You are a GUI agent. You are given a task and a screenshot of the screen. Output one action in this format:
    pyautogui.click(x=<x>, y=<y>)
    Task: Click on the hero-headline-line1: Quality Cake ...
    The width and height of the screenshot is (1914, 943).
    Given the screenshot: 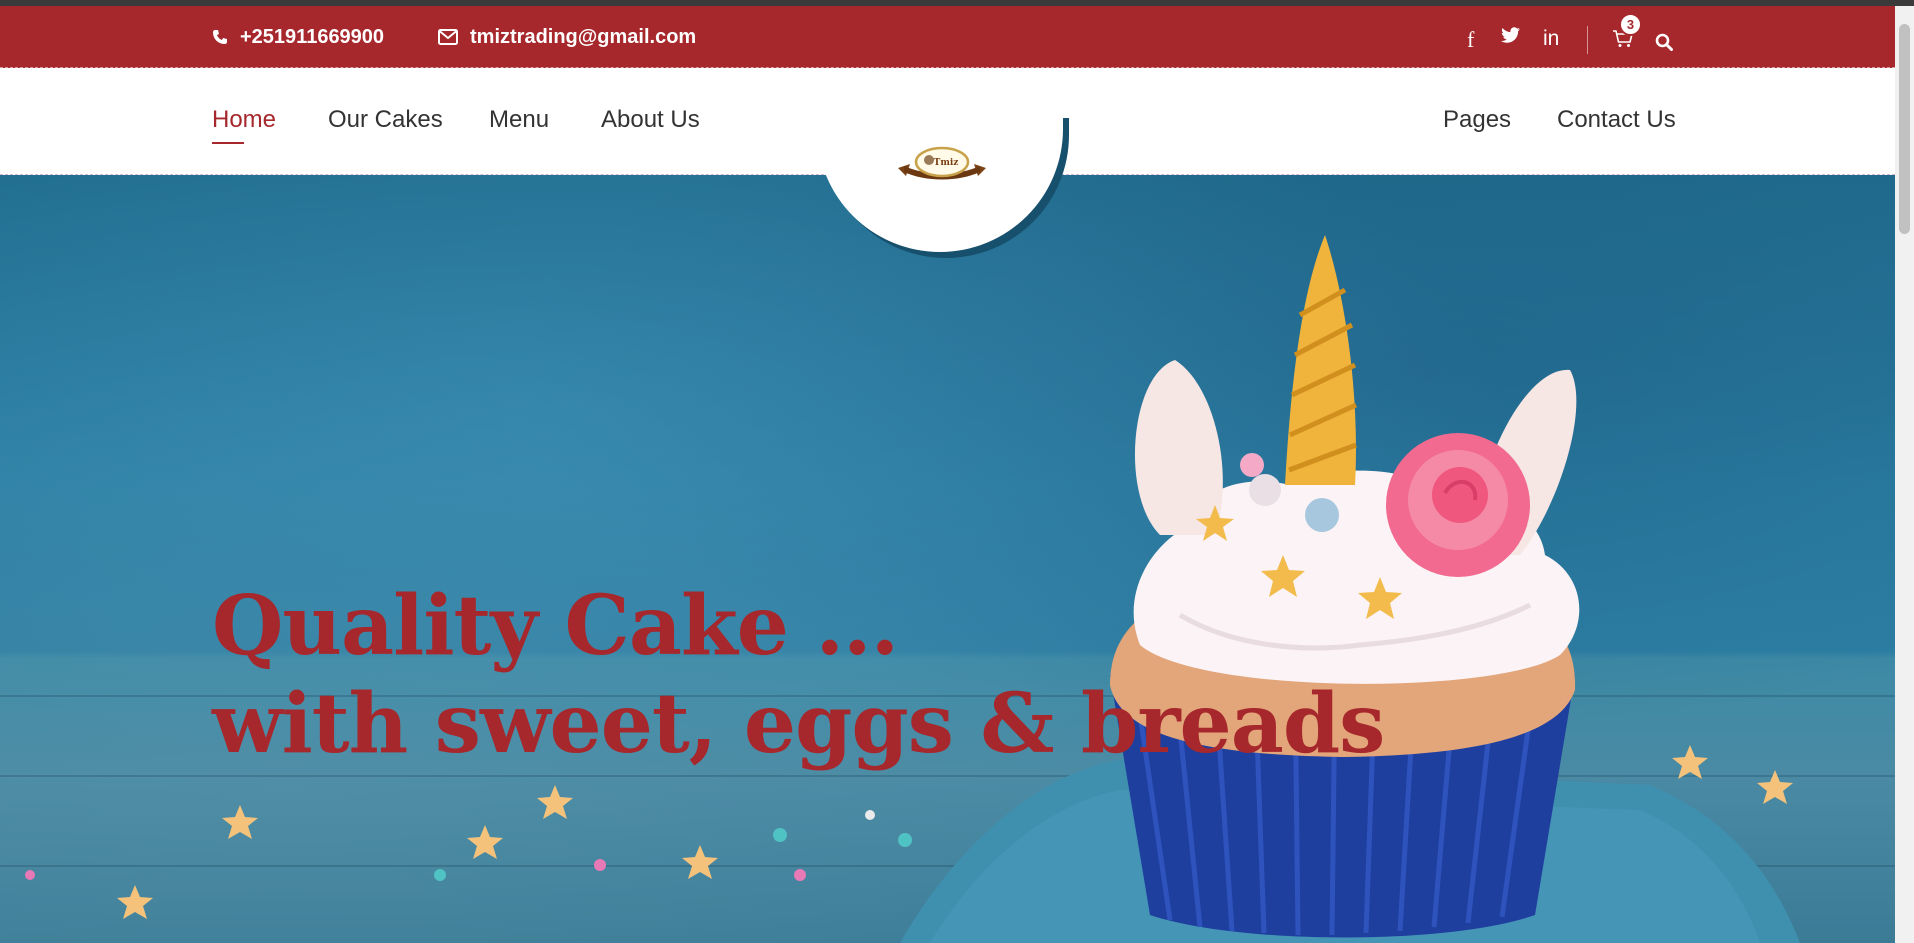 What is the action you would take?
    pyautogui.click(x=555, y=626)
    